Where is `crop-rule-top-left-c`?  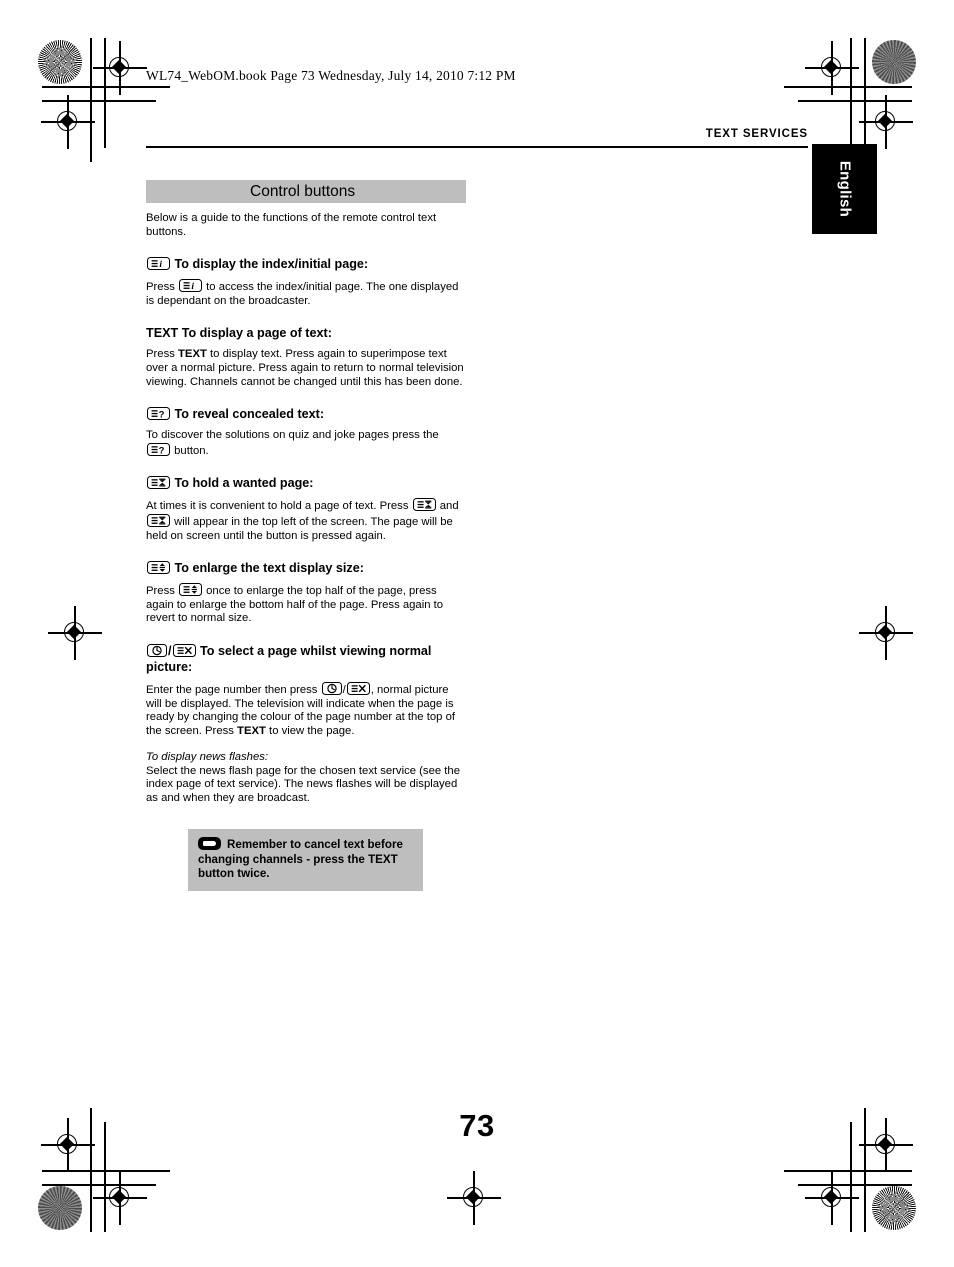
crop-rule-top-left-c is located at coordinates (91, 100).